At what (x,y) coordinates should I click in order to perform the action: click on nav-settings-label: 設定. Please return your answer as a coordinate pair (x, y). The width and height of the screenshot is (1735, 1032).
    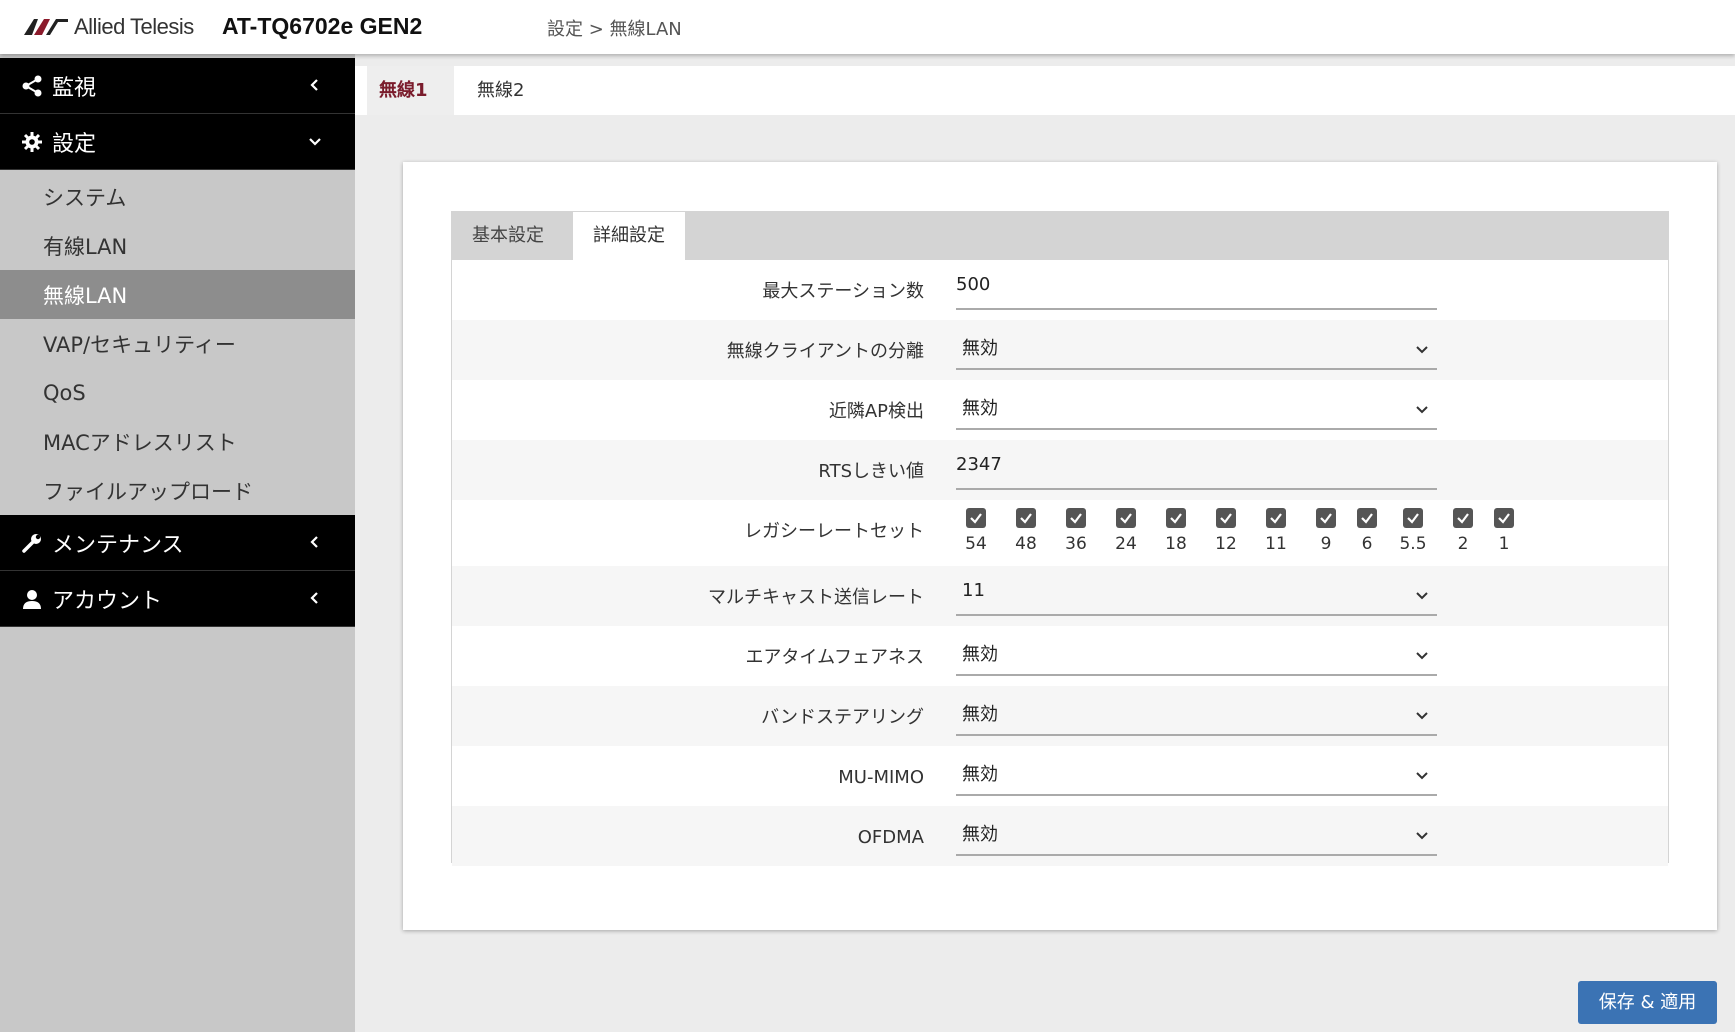
    Looking at the image, I should click on (74, 144).